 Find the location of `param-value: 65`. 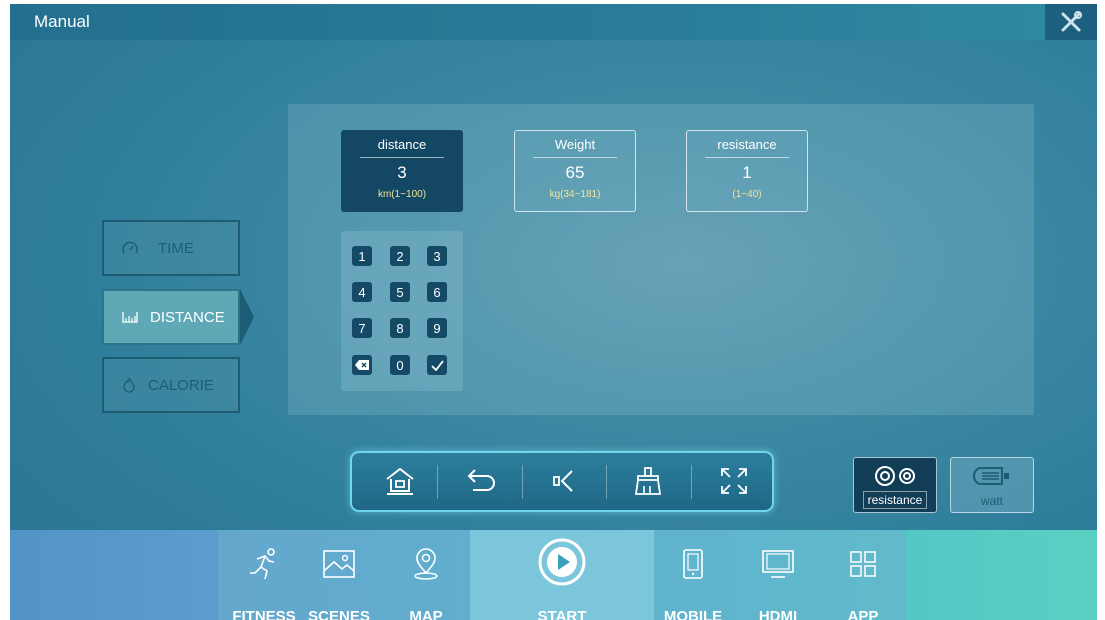

param-value: 65 is located at coordinates (575, 172).